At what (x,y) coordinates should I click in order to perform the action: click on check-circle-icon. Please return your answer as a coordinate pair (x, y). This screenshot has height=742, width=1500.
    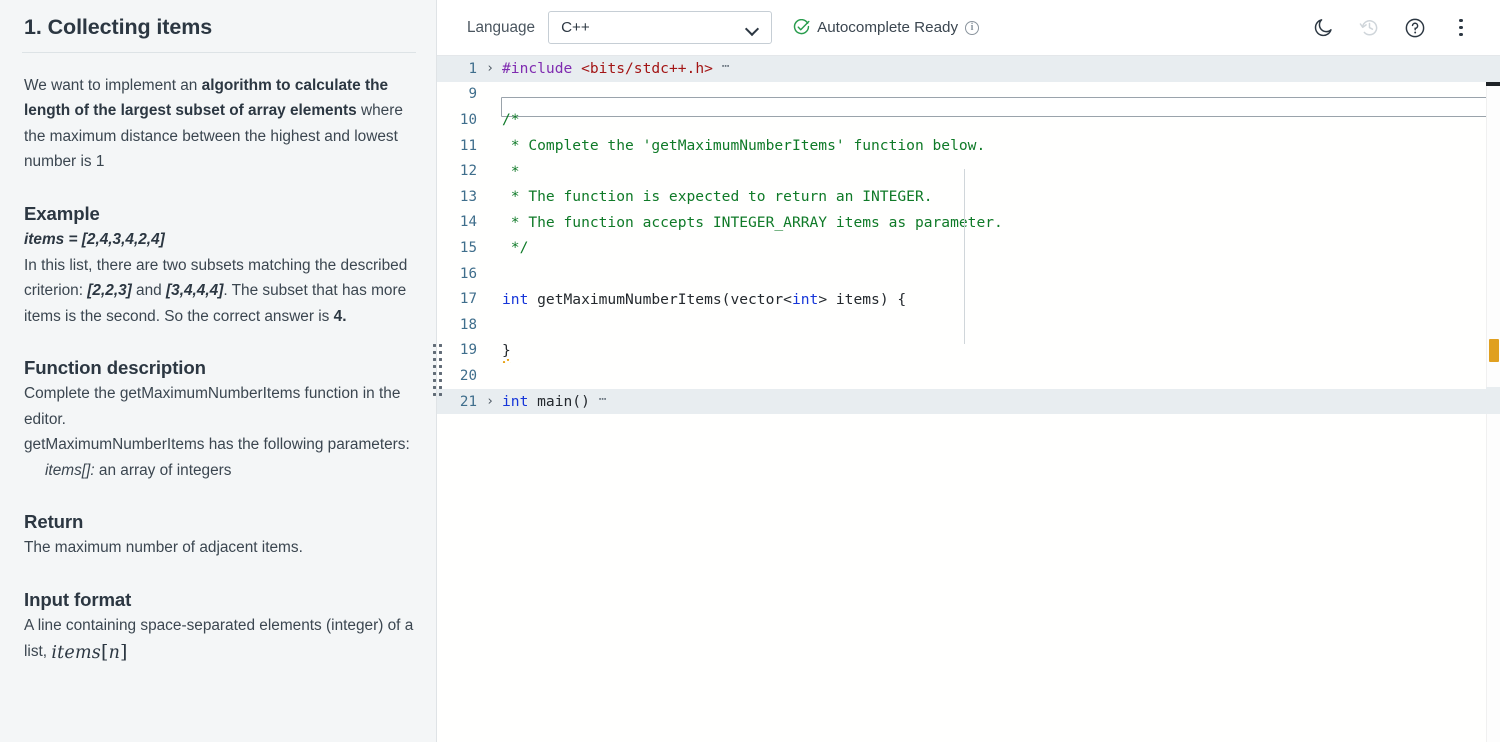
    Looking at the image, I should click on (801, 27).